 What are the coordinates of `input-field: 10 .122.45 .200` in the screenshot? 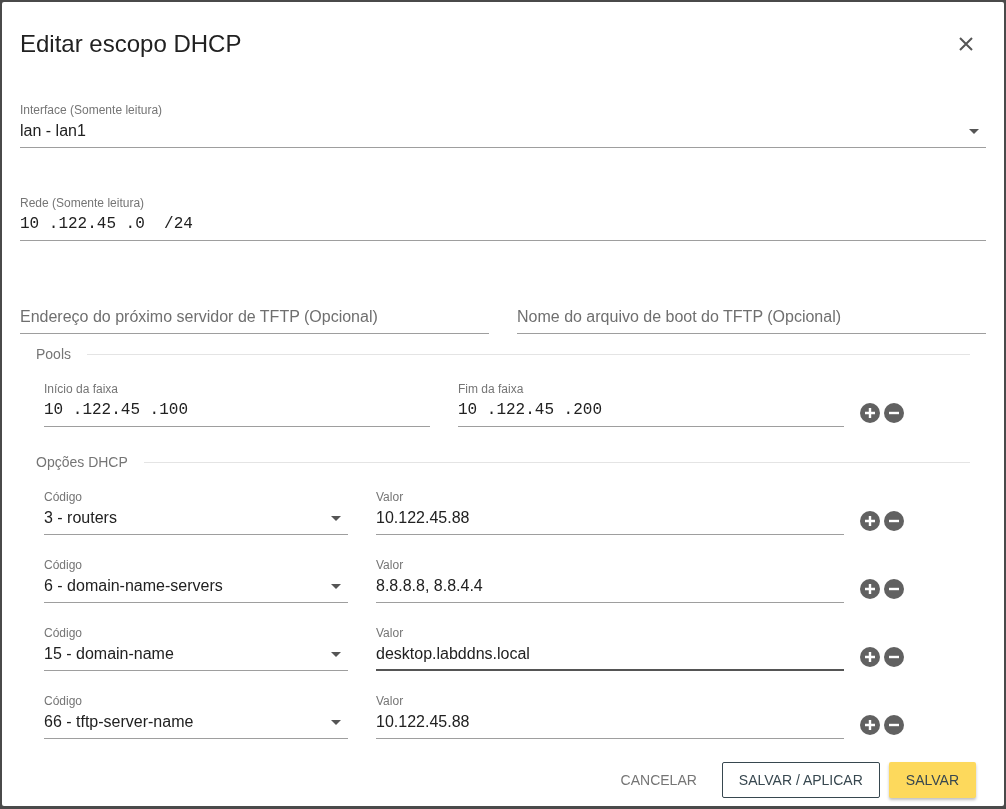 It's located at (651, 411).